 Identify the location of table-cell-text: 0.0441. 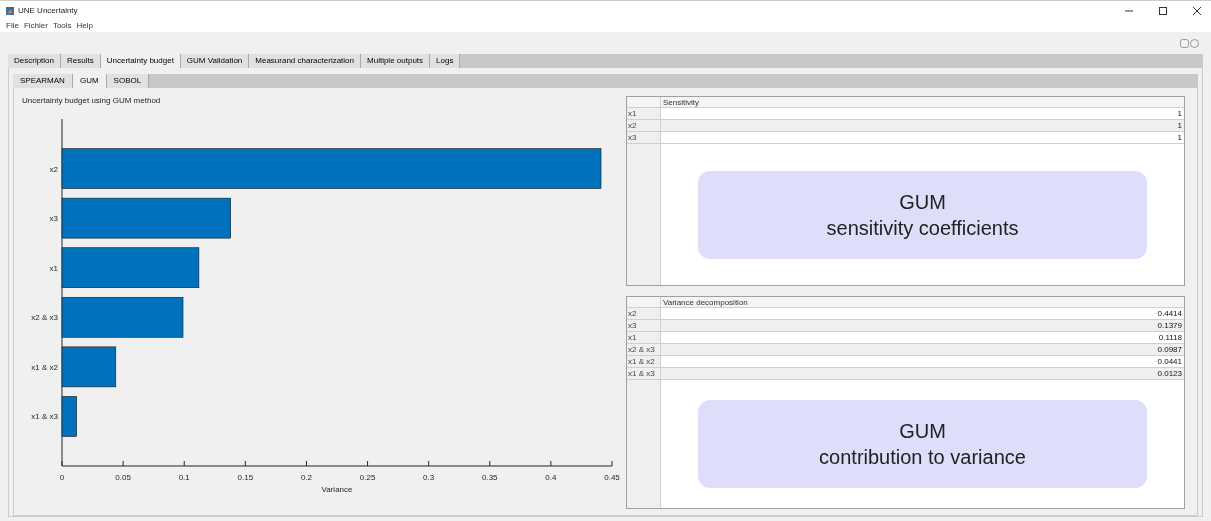
(1169, 361).